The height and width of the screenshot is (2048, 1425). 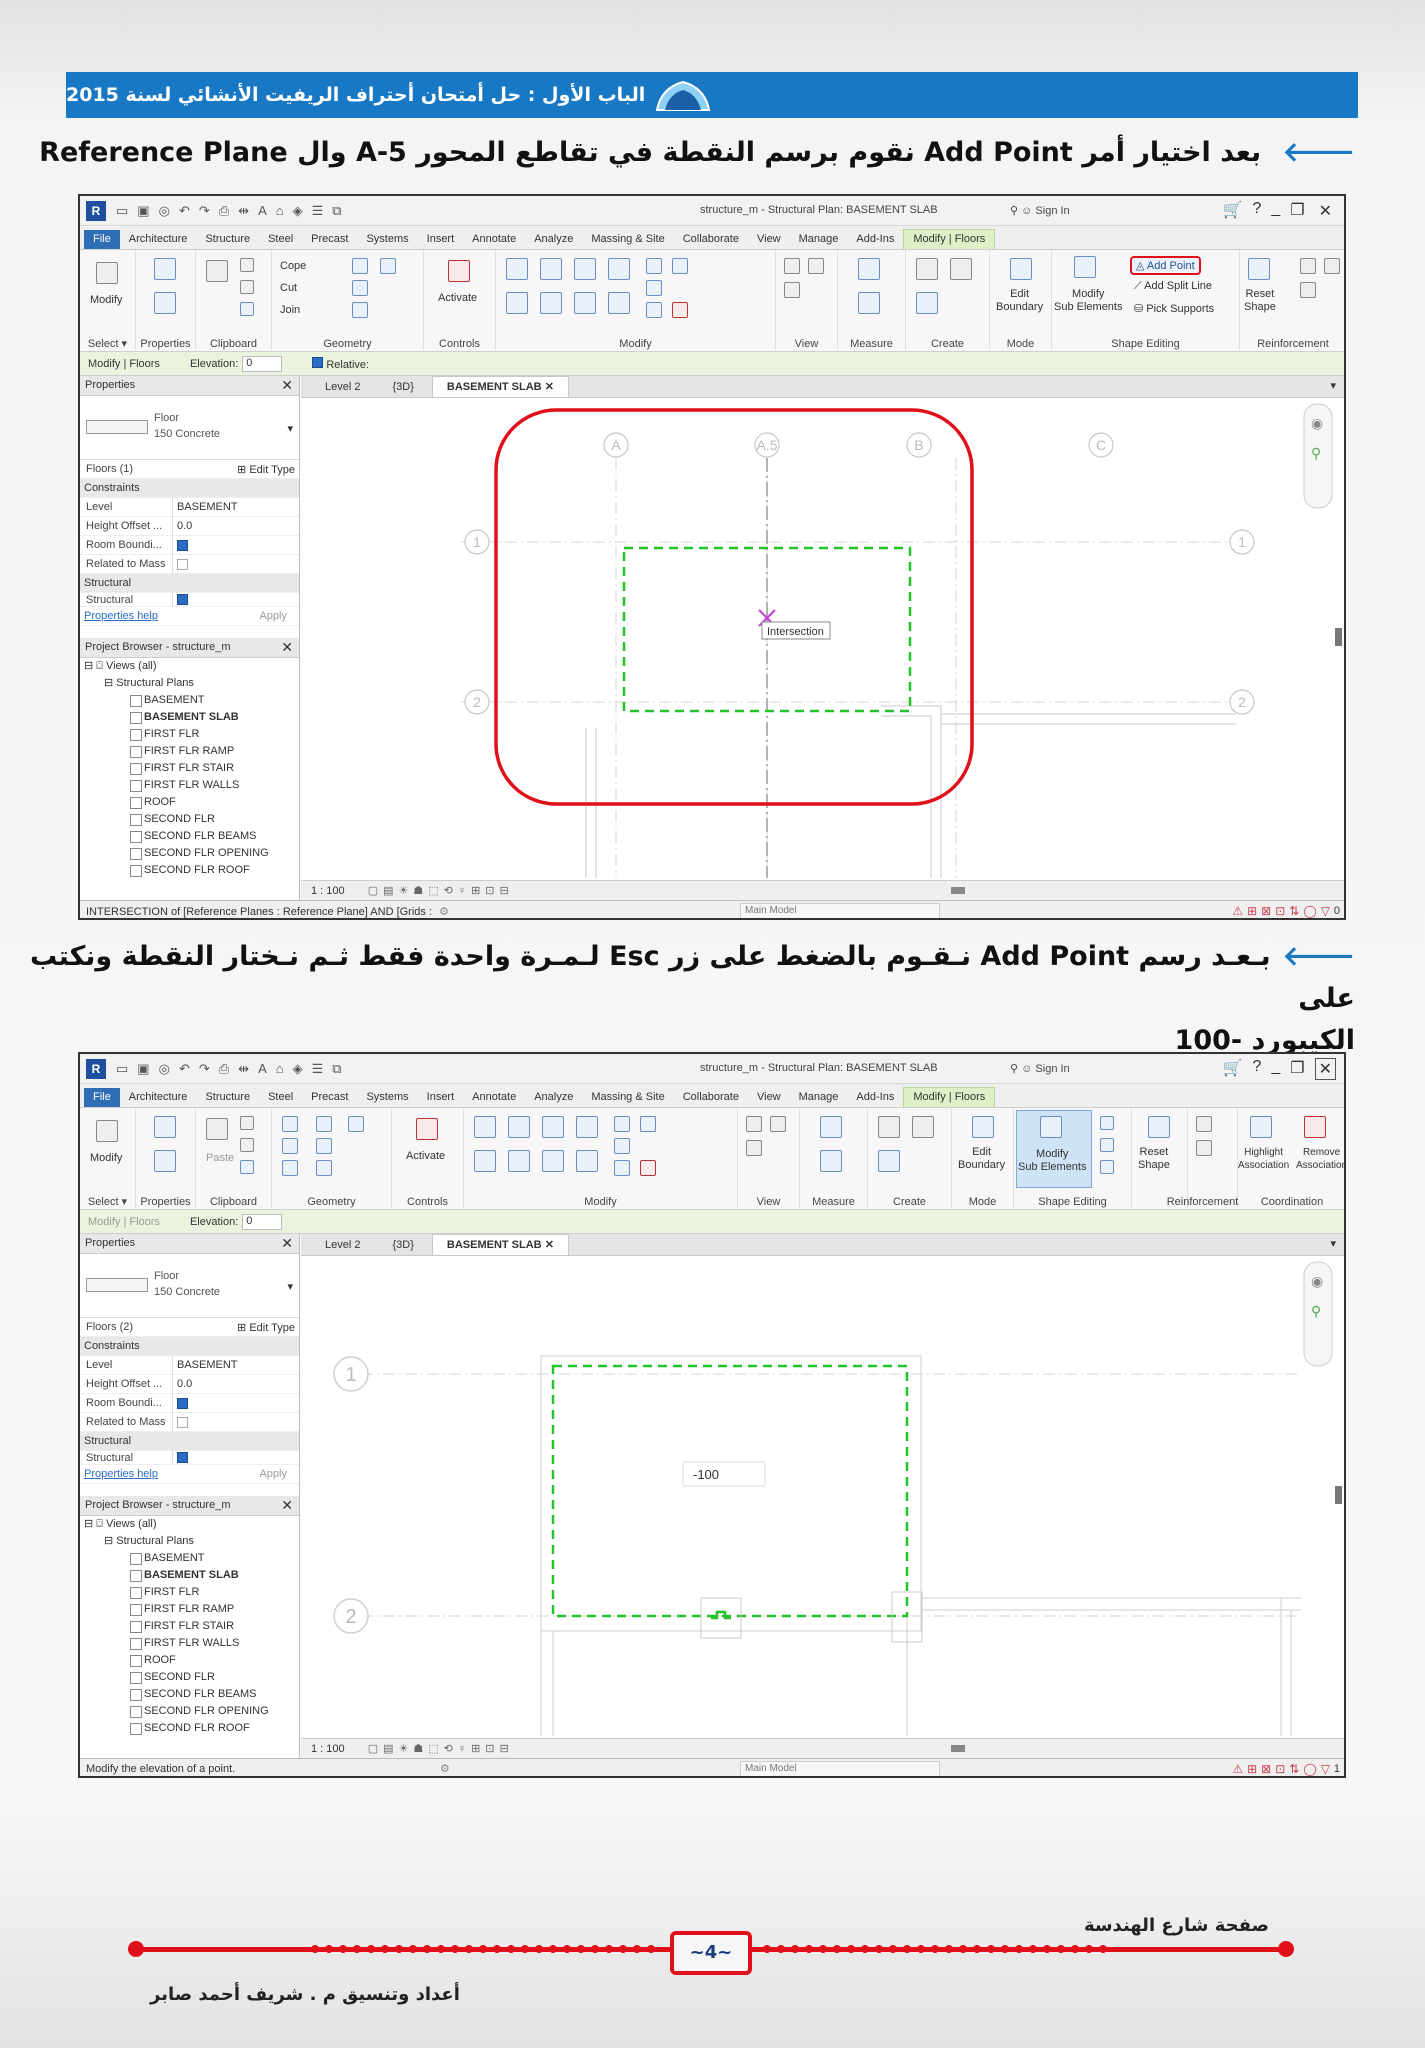 I want to click on paste-icon, so click(x=217, y=271).